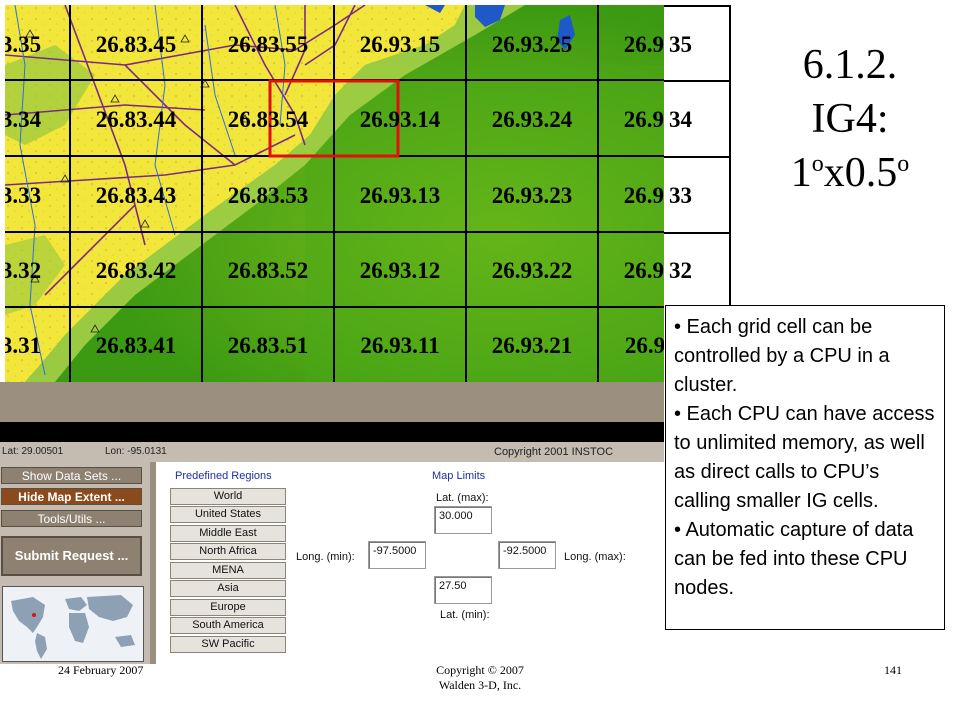 The width and height of the screenshot is (960, 720). What do you see at coordinates (136, 119) in the screenshot?
I see `grid-label: 26.83.44` at bounding box center [136, 119].